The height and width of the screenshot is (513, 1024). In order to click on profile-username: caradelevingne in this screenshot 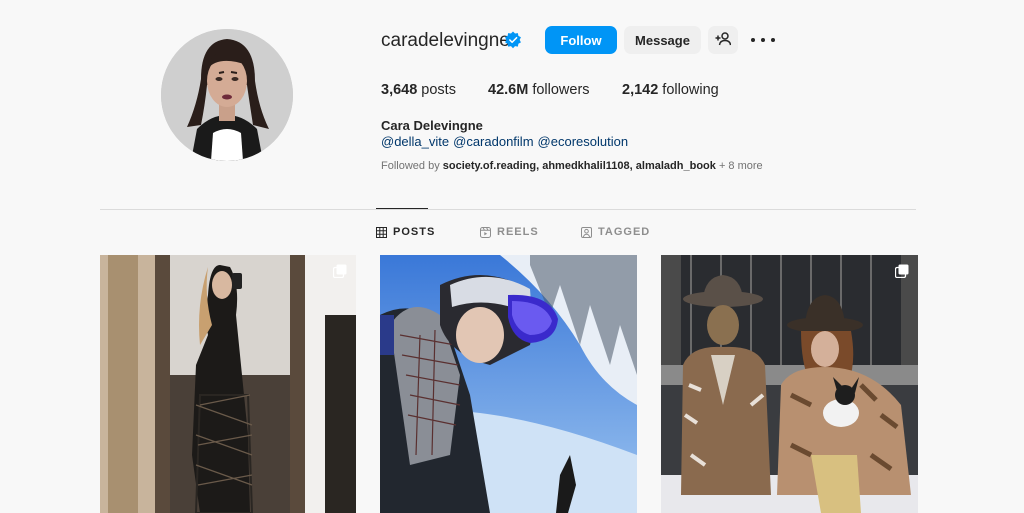, I will do `click(445, 40)`.